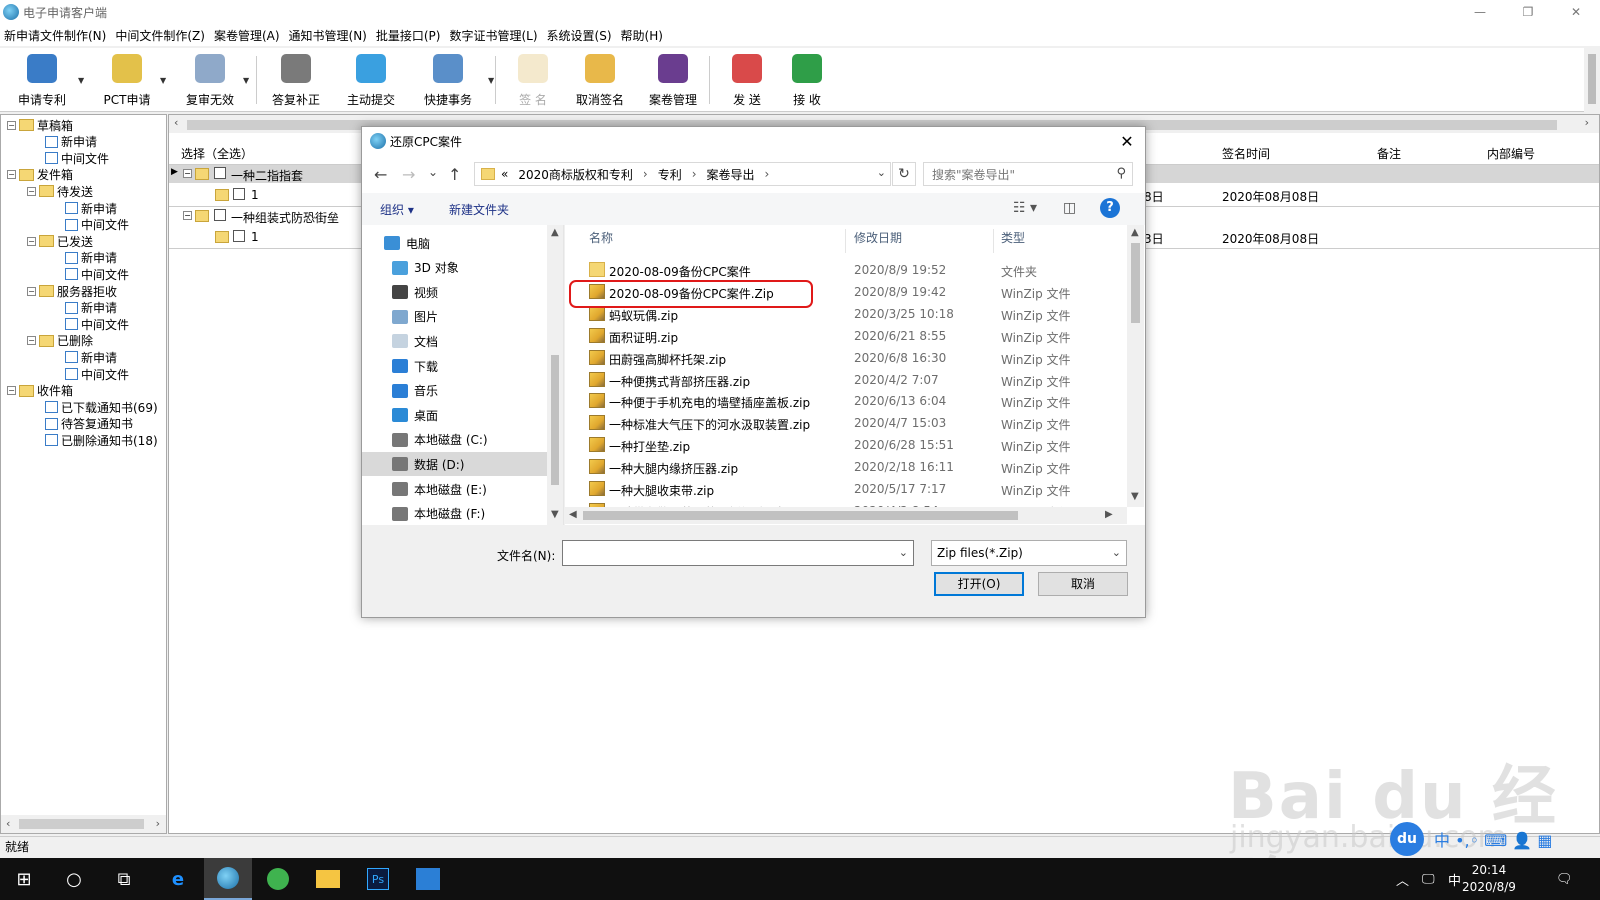 The image size is (1600, 900). What do you see at coordinates (42, 80) in the screenshot?
I see `toolbar-button-0: 申请专利` at bounding box center [42, 80].